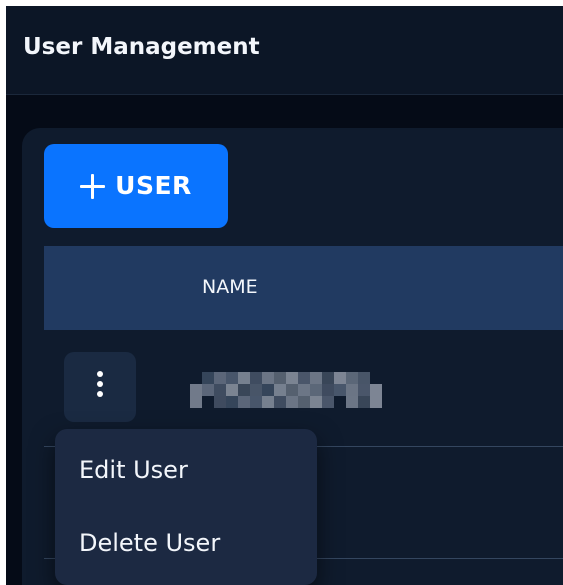  I want to click on plus-icon, so click(93, 186).